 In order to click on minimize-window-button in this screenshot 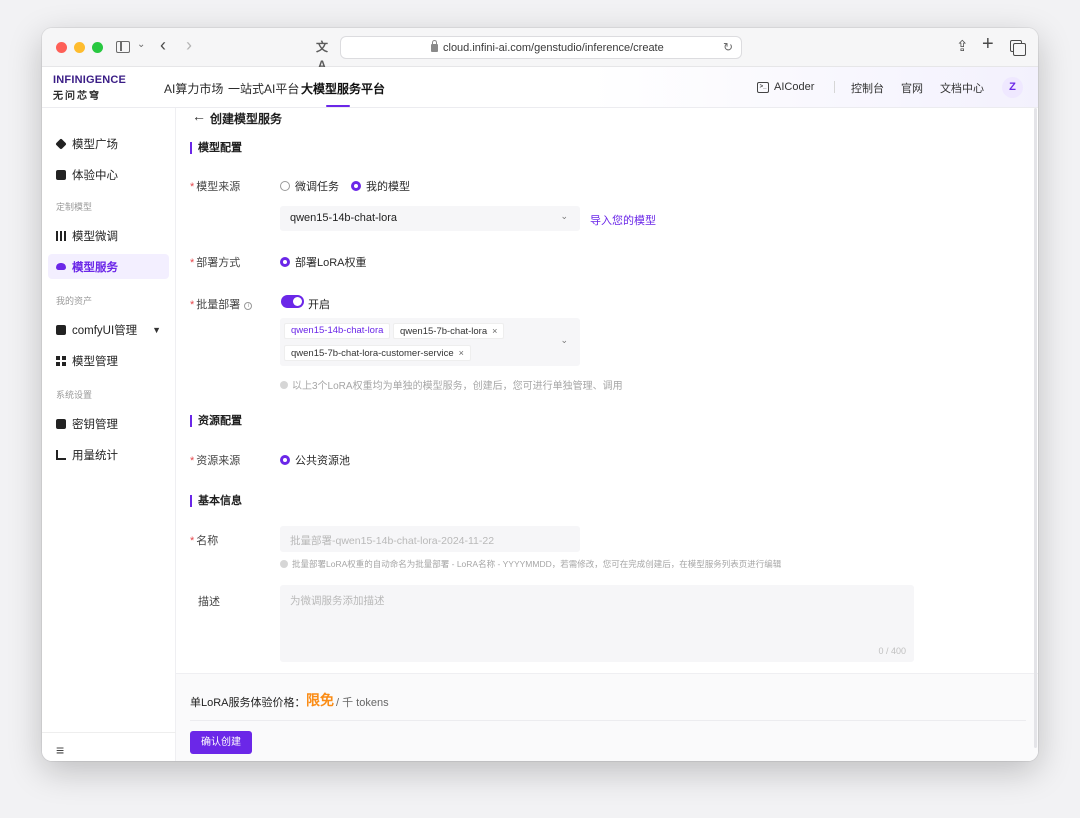, I will do `click(79, 47)`.